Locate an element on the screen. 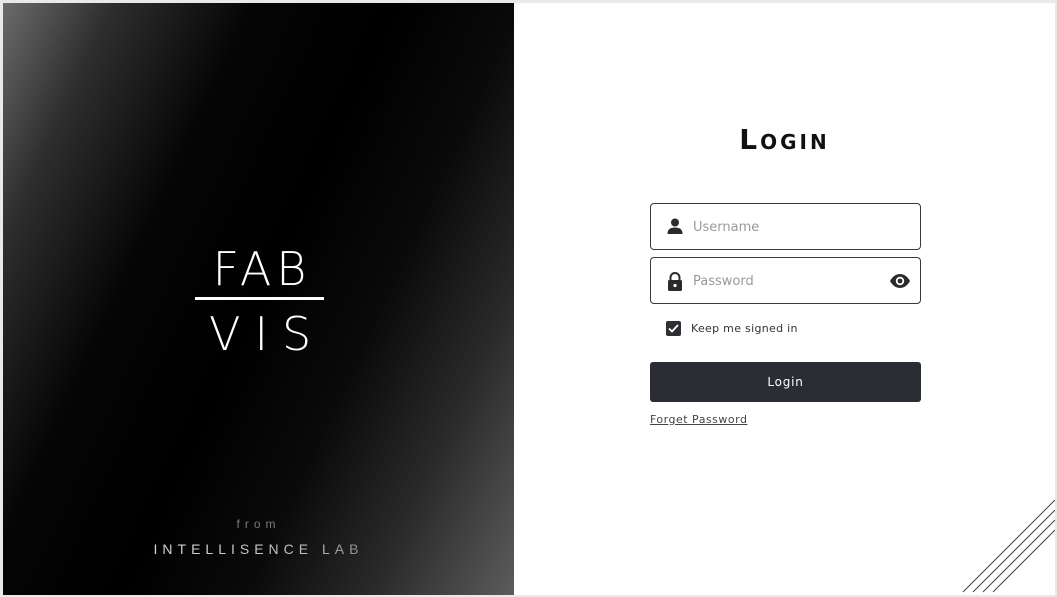 The height and width of the screenshot is (597, 1057). logo-bottom-text: VIS is located at coordinates (267, 334).